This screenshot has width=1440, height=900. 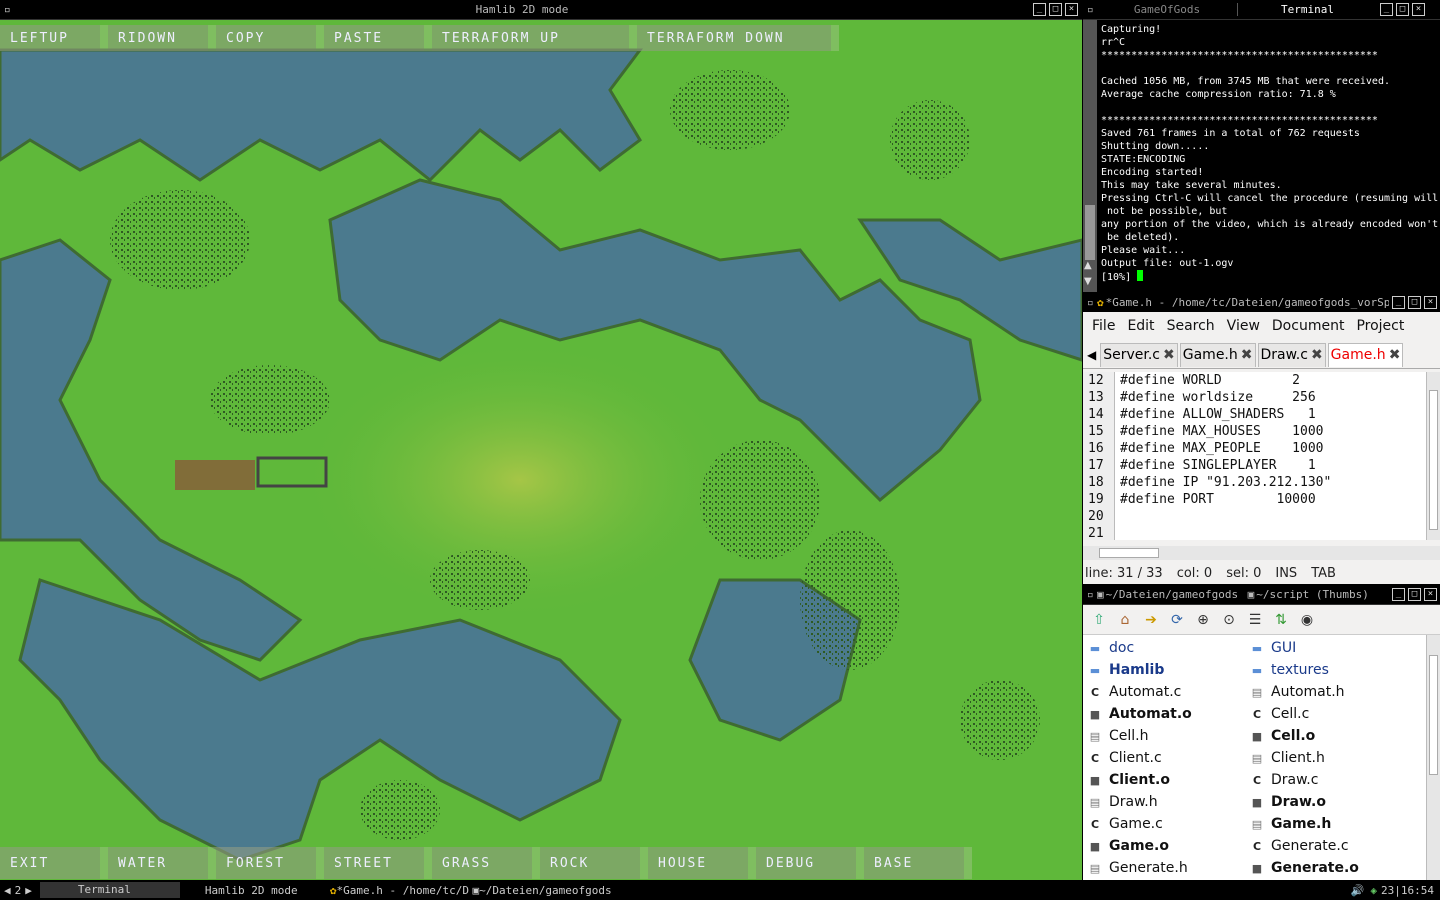 I want to click on terminal-window-titlebar: ▫ GameOfGods Terminal _ □ ×, so click(x=1261, y=10).